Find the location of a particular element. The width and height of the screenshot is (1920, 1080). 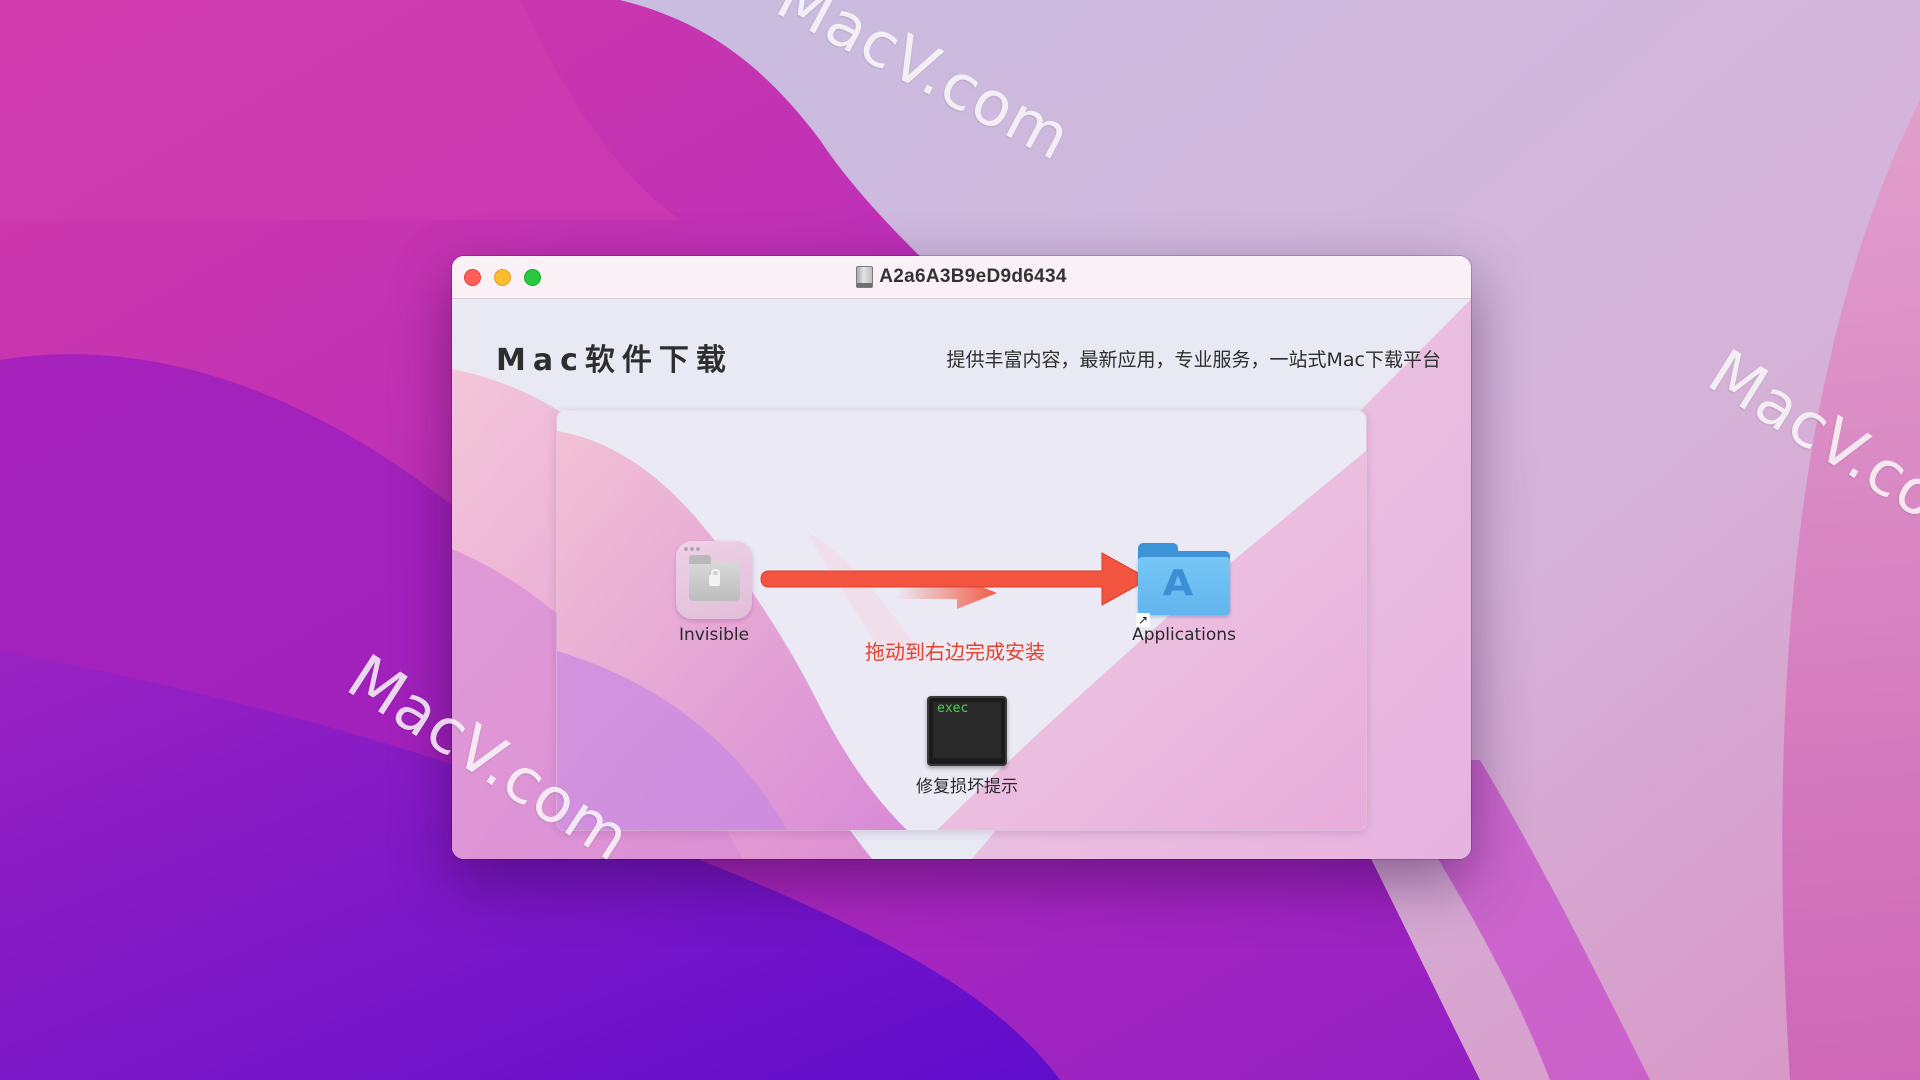

disk-image-icon is located at coordinates (865, 277).